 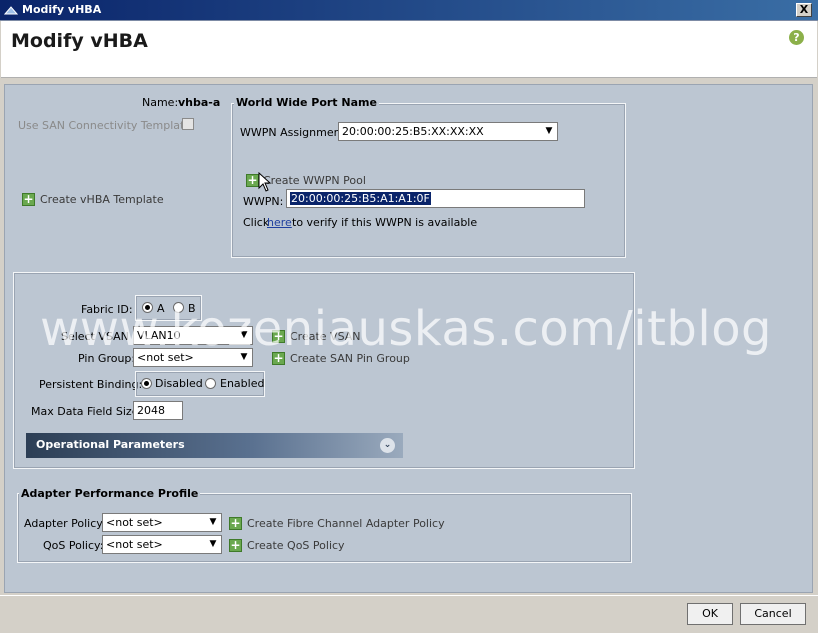 I want to click on persistent-disabled-radio, so click(x=146, y=383).